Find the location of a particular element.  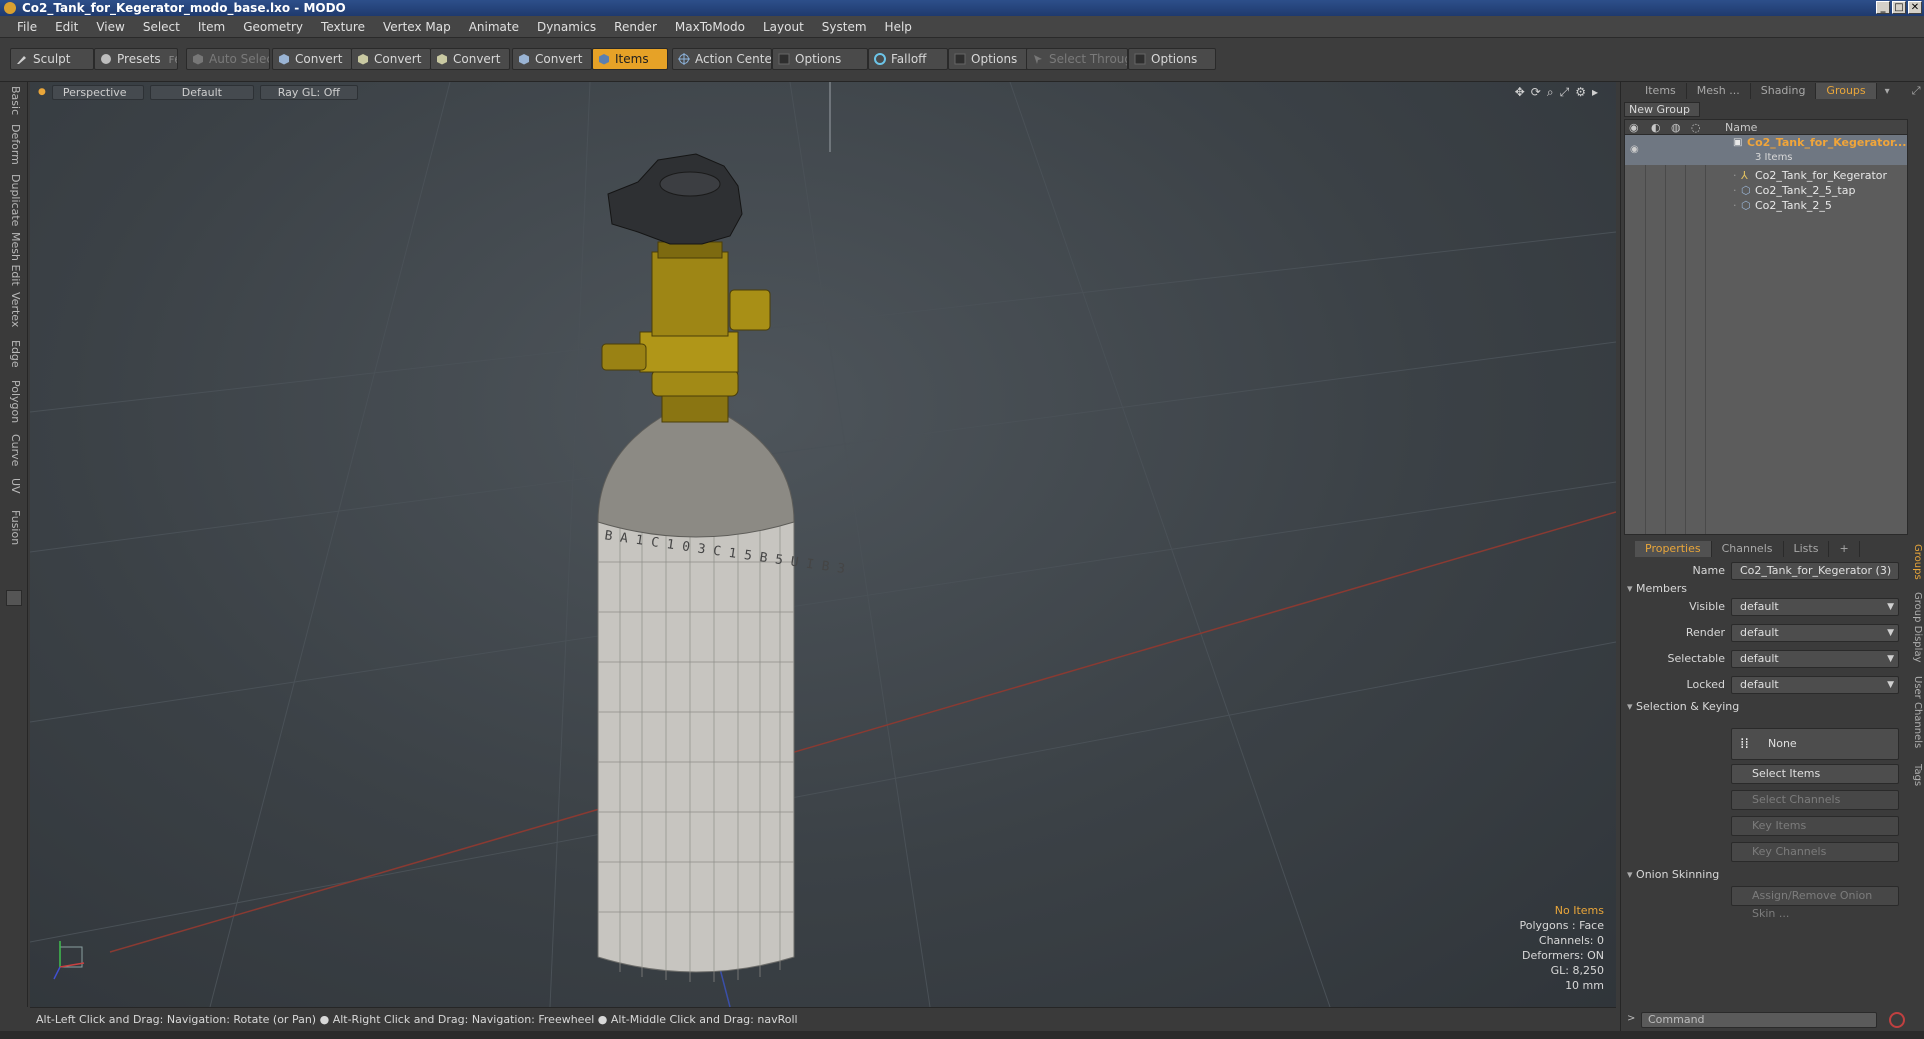

tab-duplicate: Duplicate is located at coordinates (14, 200).